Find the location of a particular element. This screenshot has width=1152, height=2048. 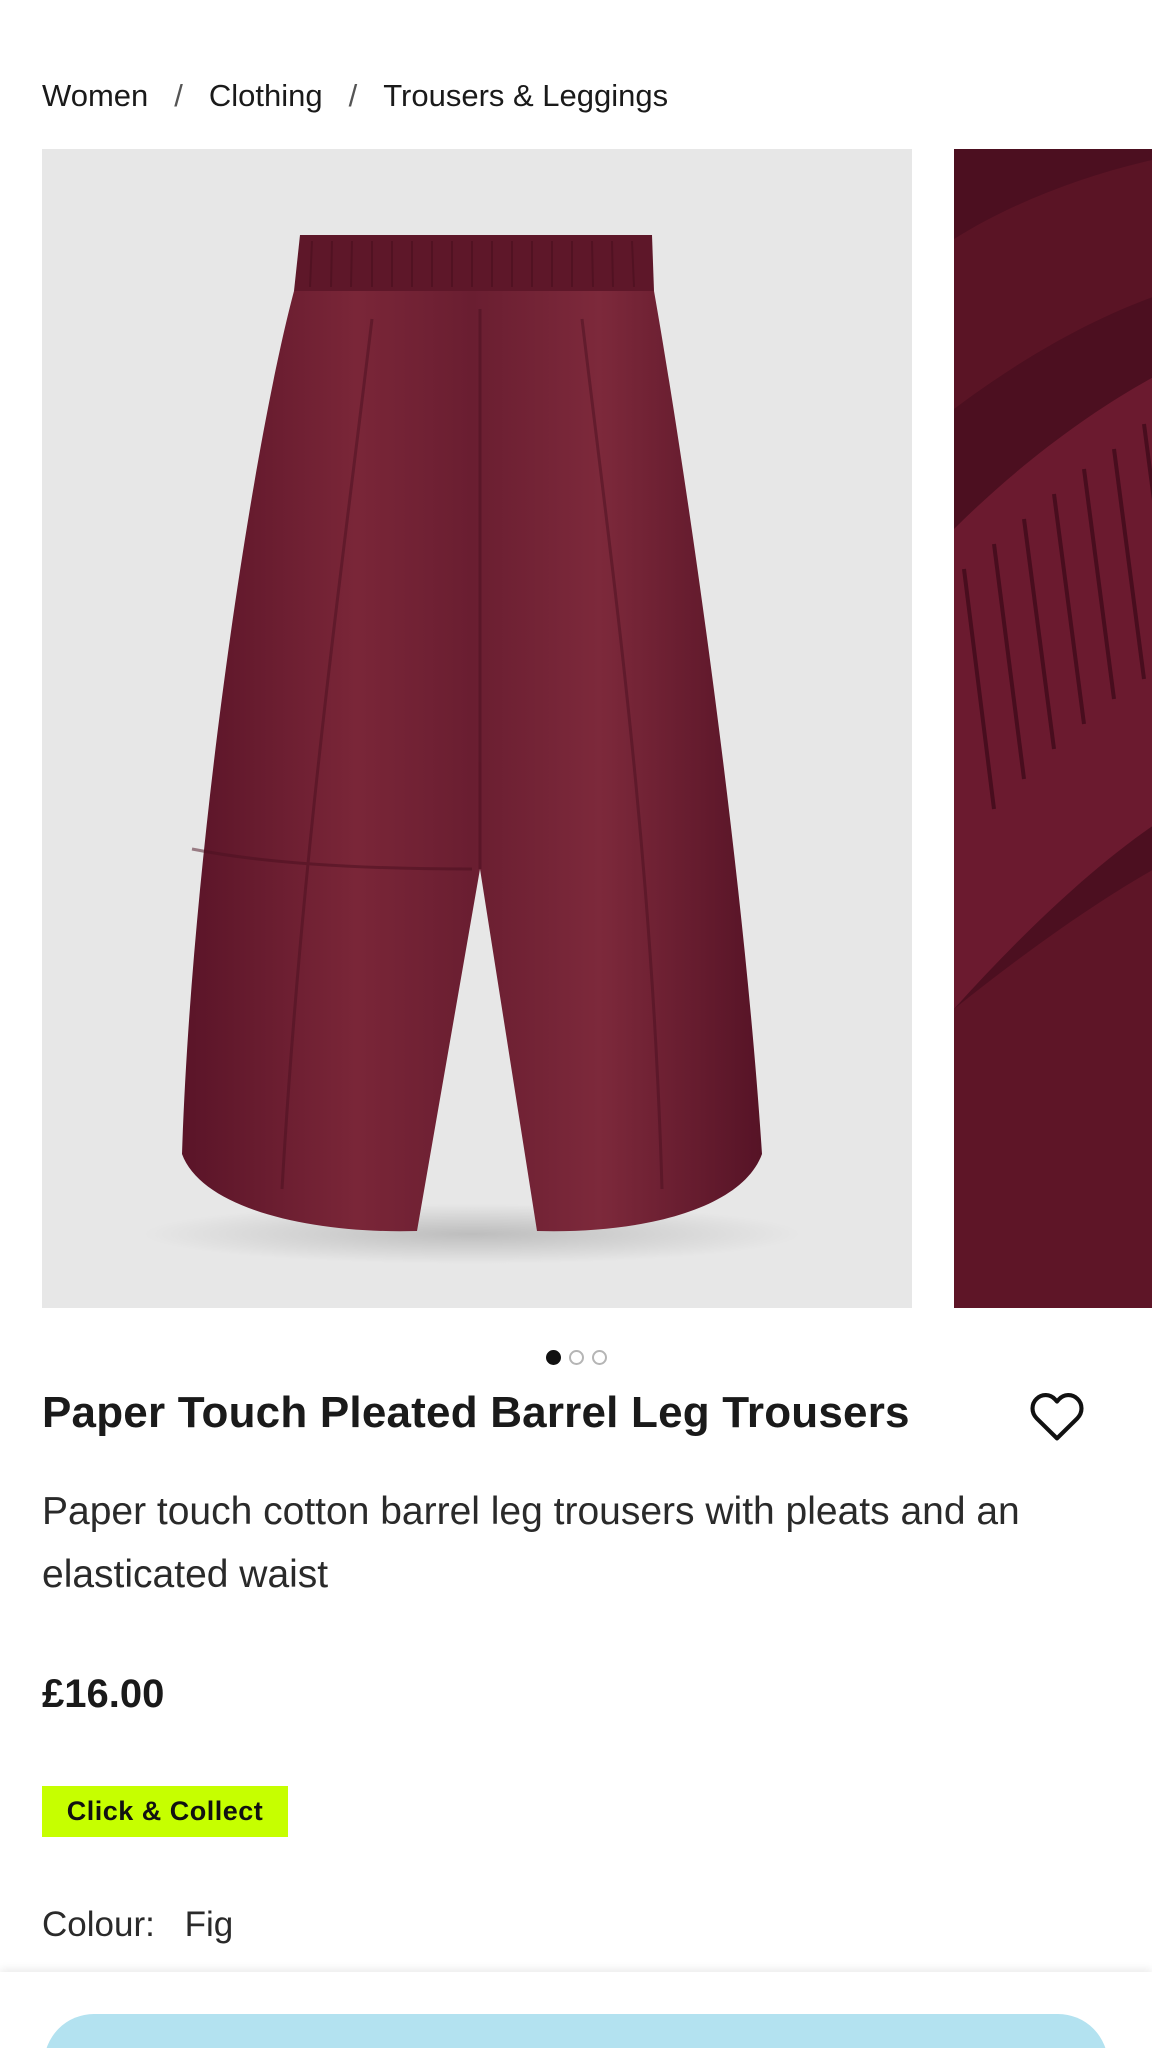

heart-outline-icon is located at coordinates (1057, 1416).